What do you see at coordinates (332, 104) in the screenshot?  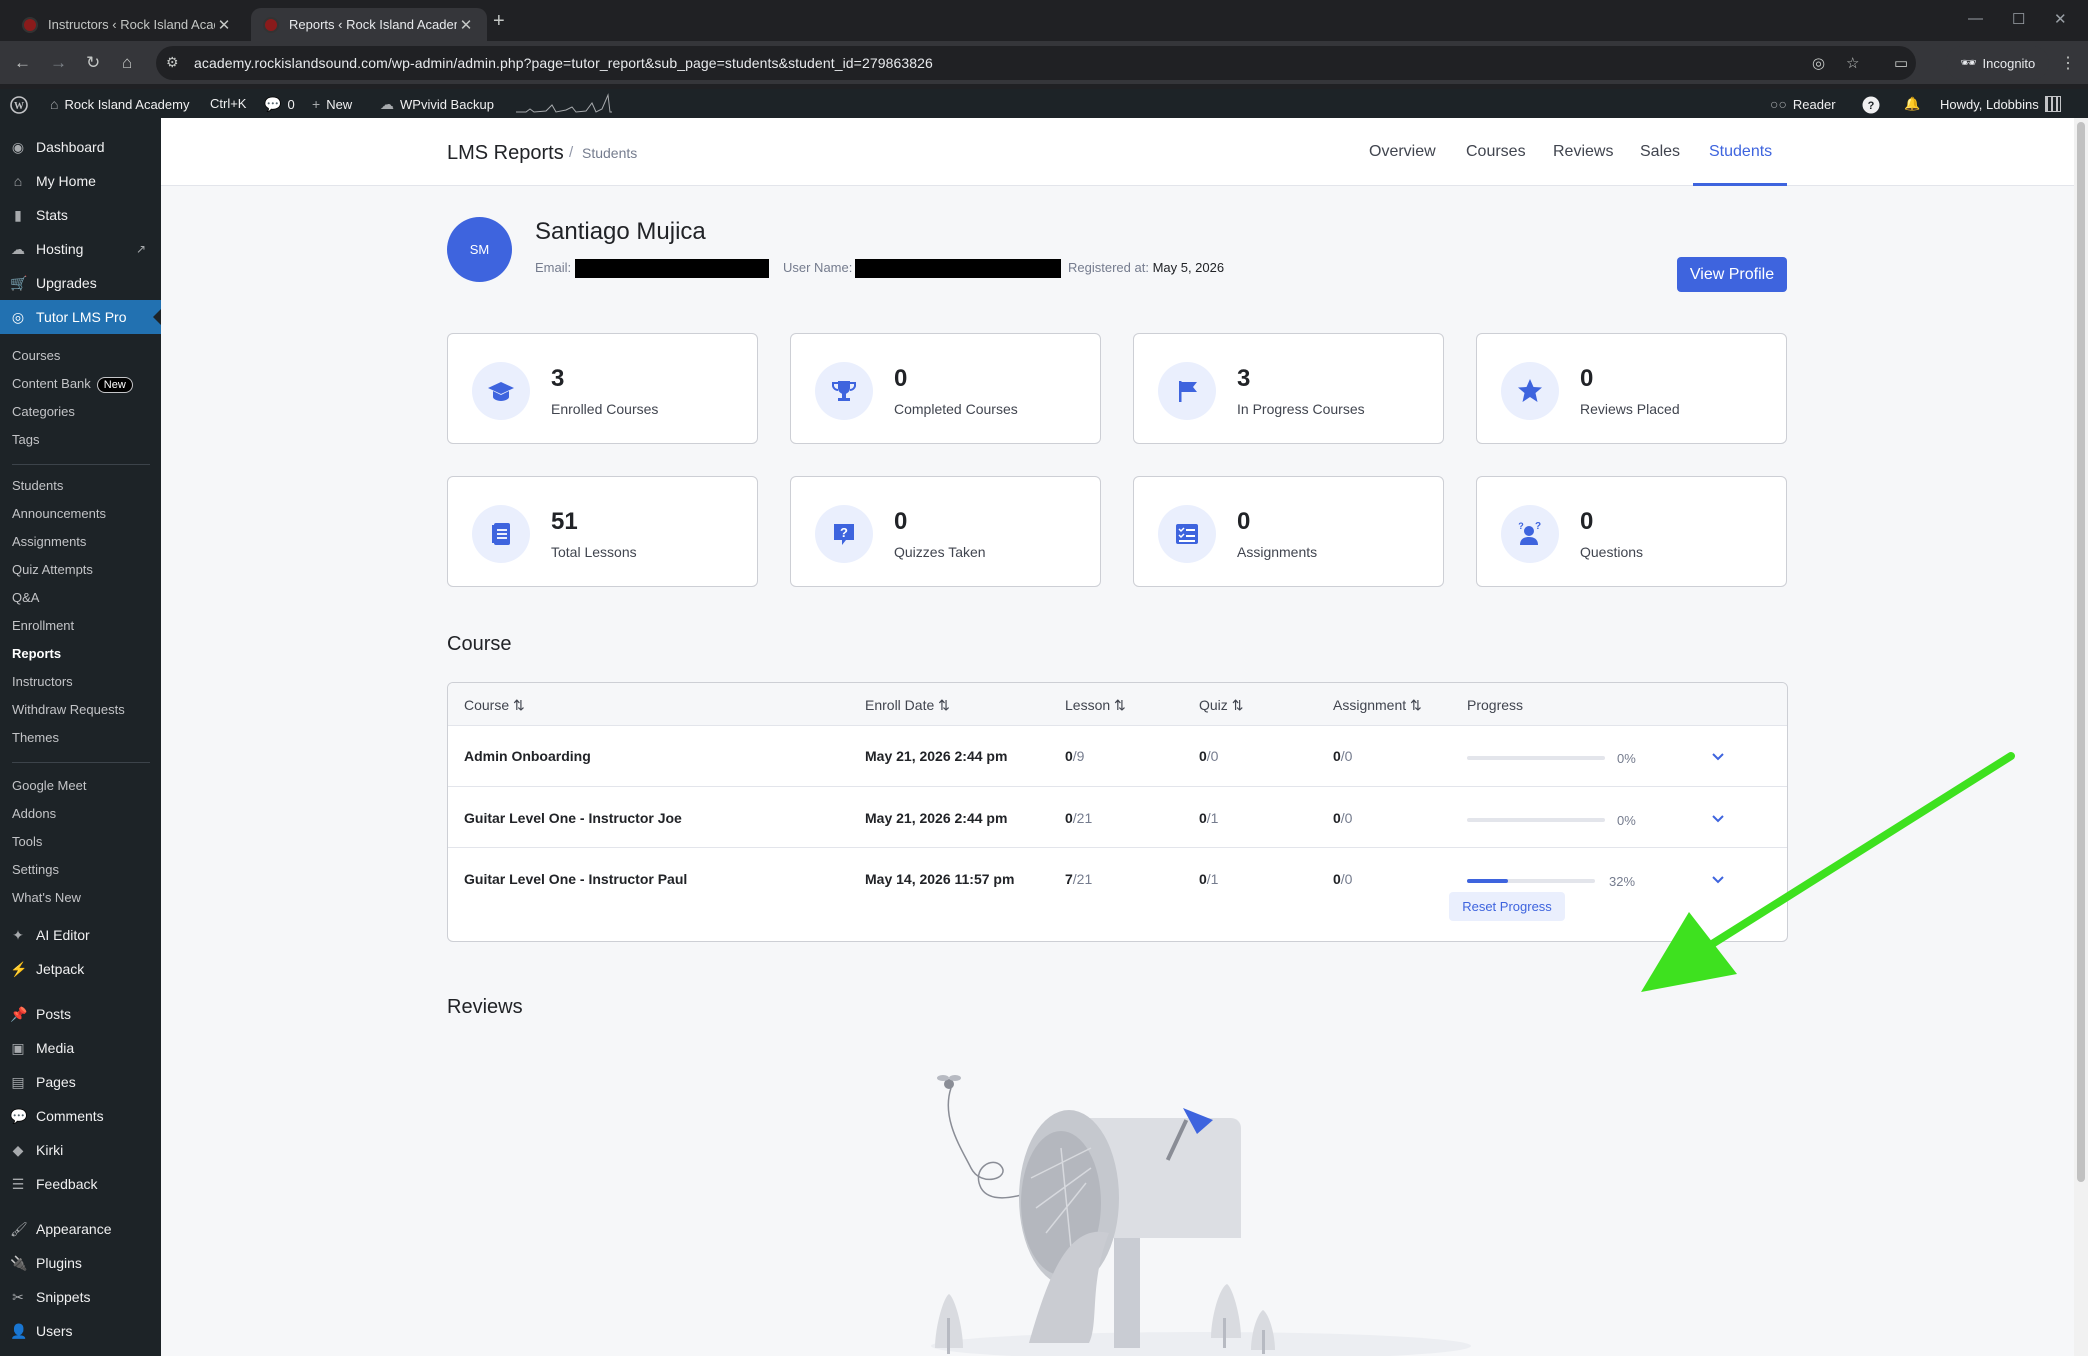 I see `new-content-link: + New` at bounding box center [332, 104].